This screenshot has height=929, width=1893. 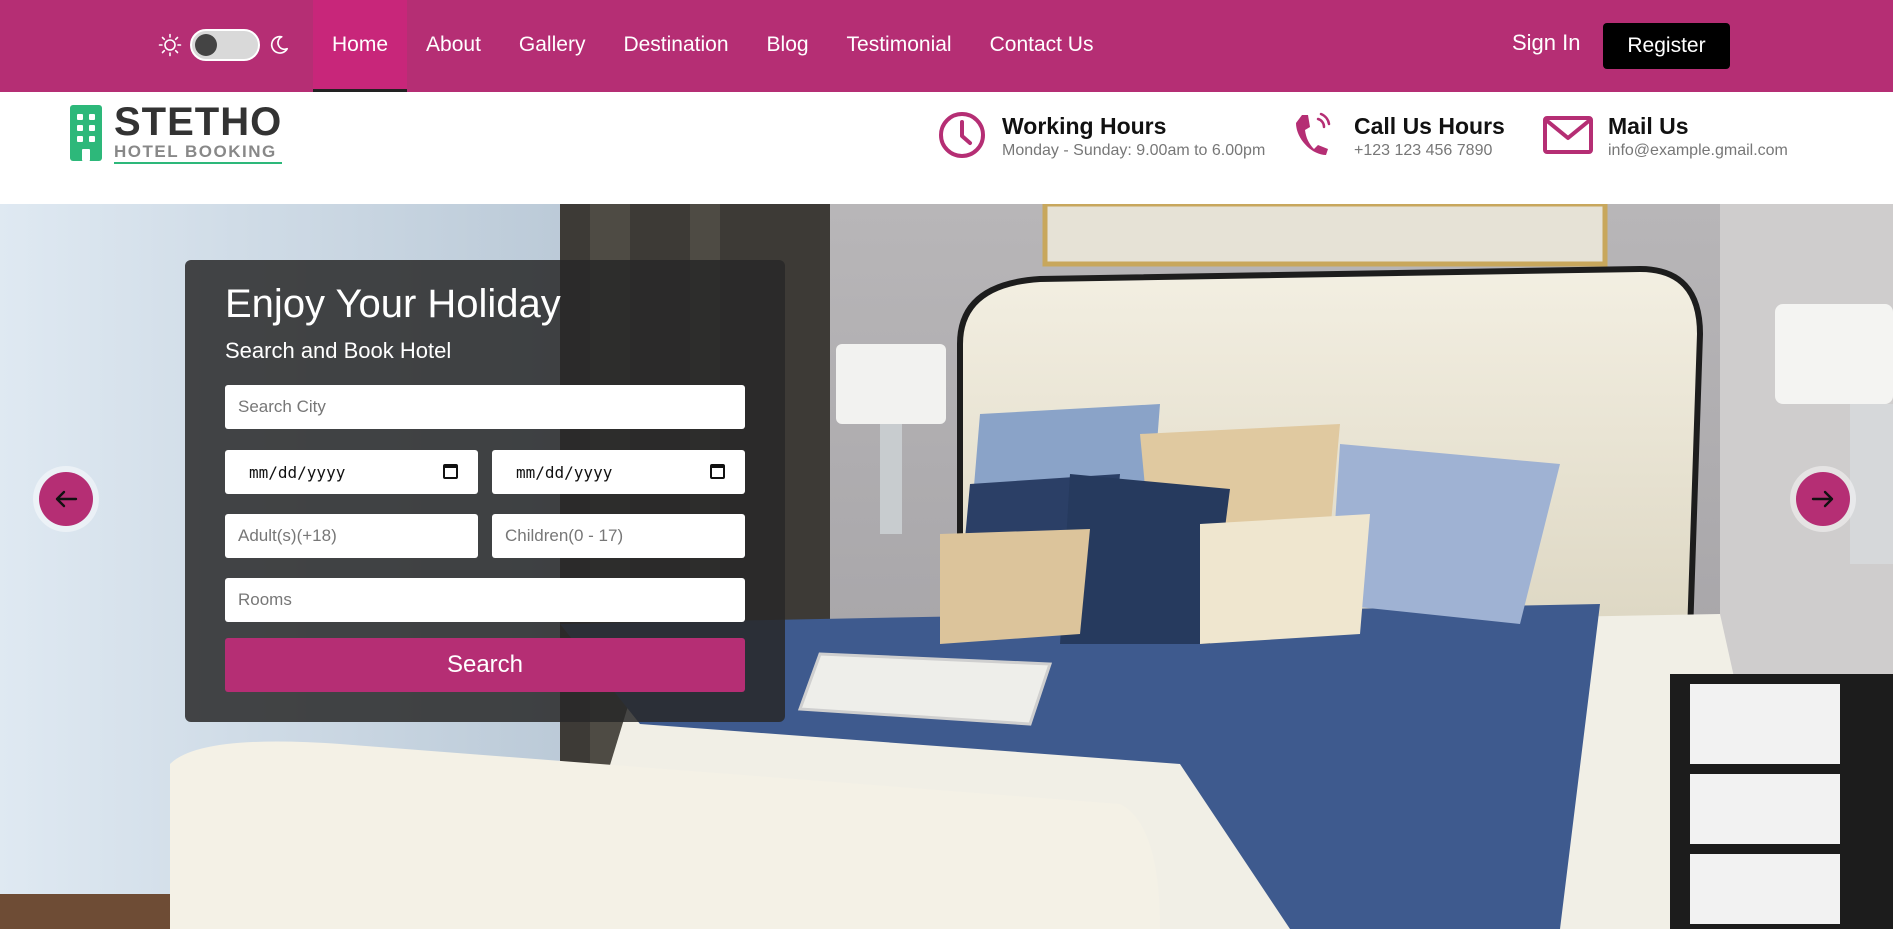 I want to click on nav-link-about: About, so click(x=453, y=46).